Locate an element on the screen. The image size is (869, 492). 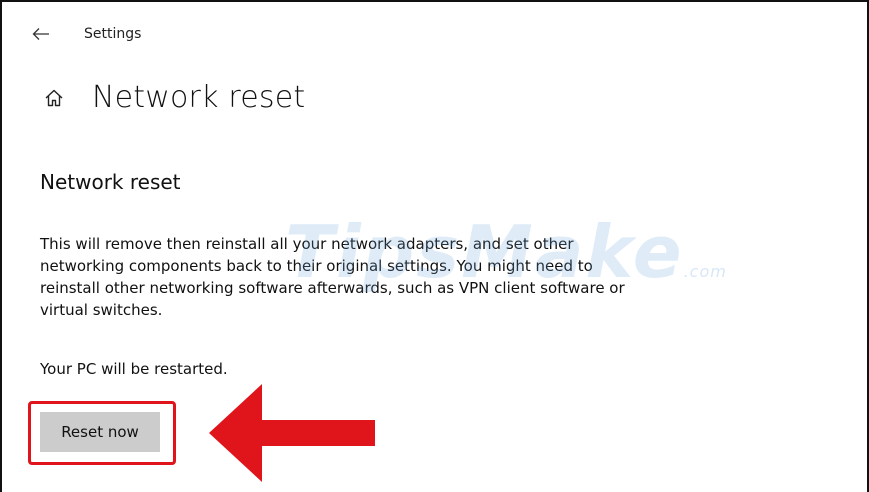
page-title: Network reset is located at coordinates (199, 97).